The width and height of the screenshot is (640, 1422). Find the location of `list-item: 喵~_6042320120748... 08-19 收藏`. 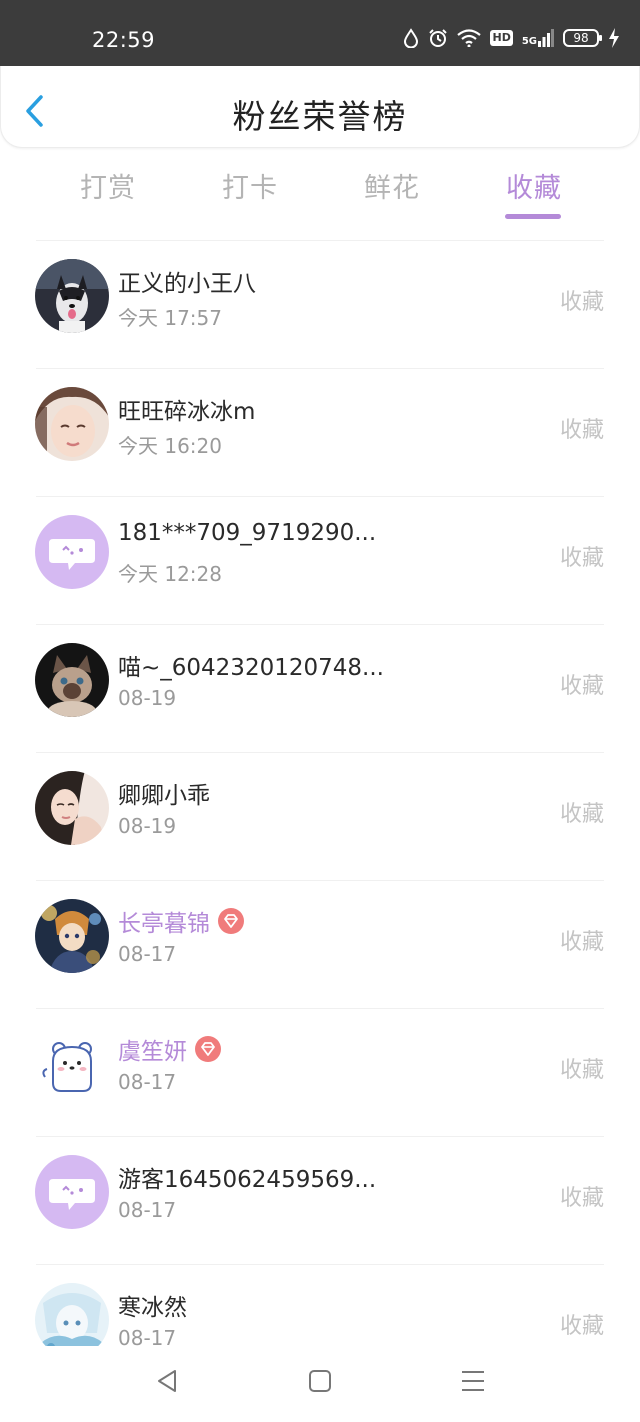

list-item: 喵~_6042320120748... 08-19 收藏 is located at coordinates (320, 688).